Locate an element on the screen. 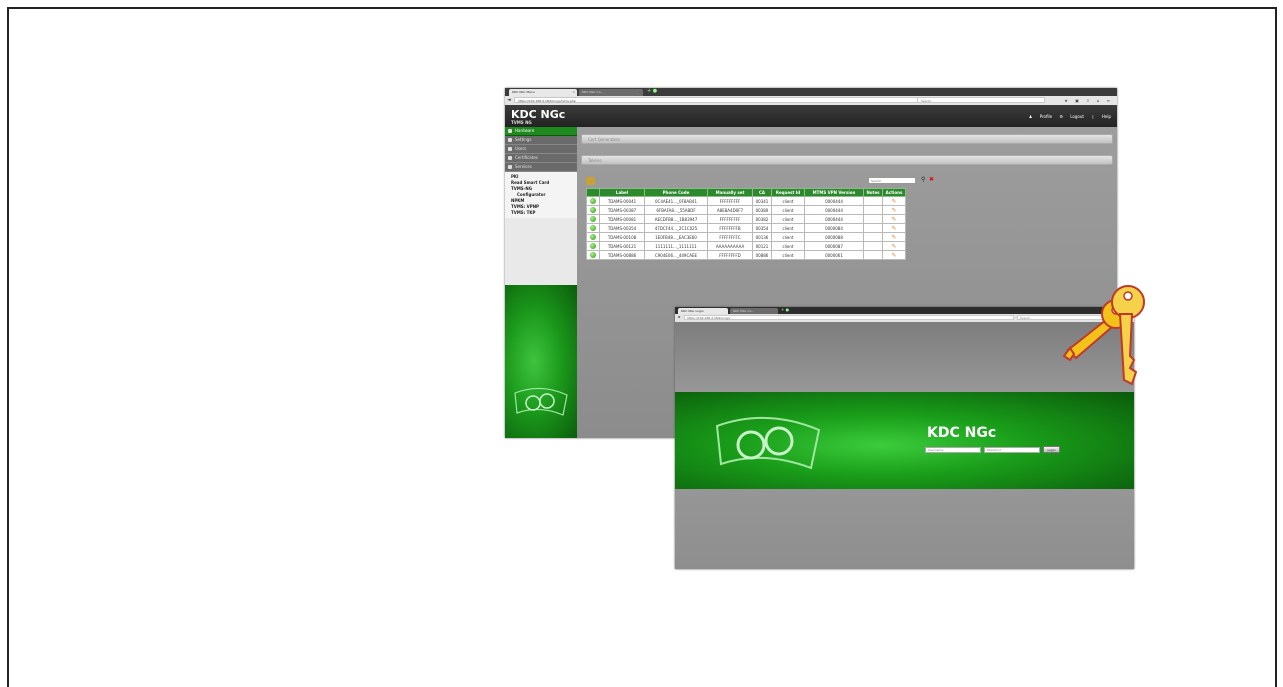  cell-phone-code: 1111111..._1111111 is located at coordinates (676, 246).